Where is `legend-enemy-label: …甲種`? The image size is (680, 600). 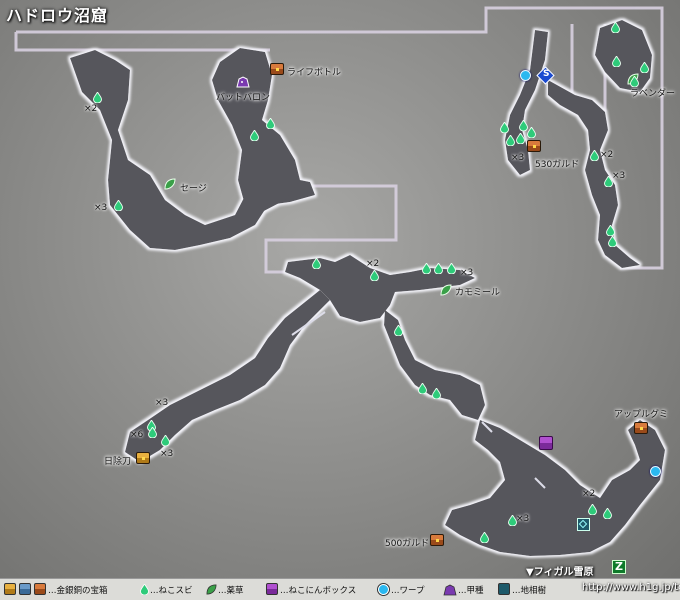 legend-enemy-label: …甲種 is located at coordinates (471, 591).